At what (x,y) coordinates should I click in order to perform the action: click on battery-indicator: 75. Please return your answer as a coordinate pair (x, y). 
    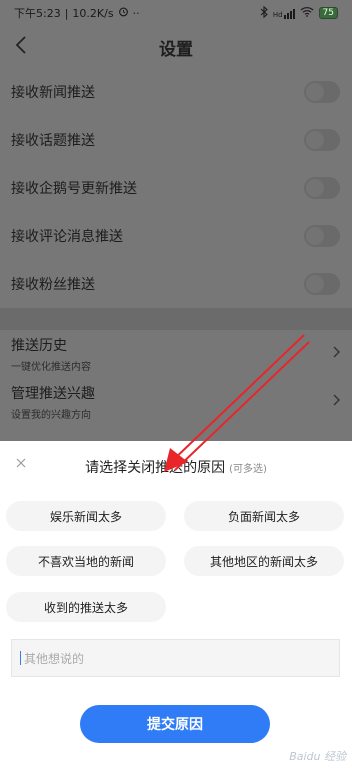
    Looking at the image, I should click on (328, 13).